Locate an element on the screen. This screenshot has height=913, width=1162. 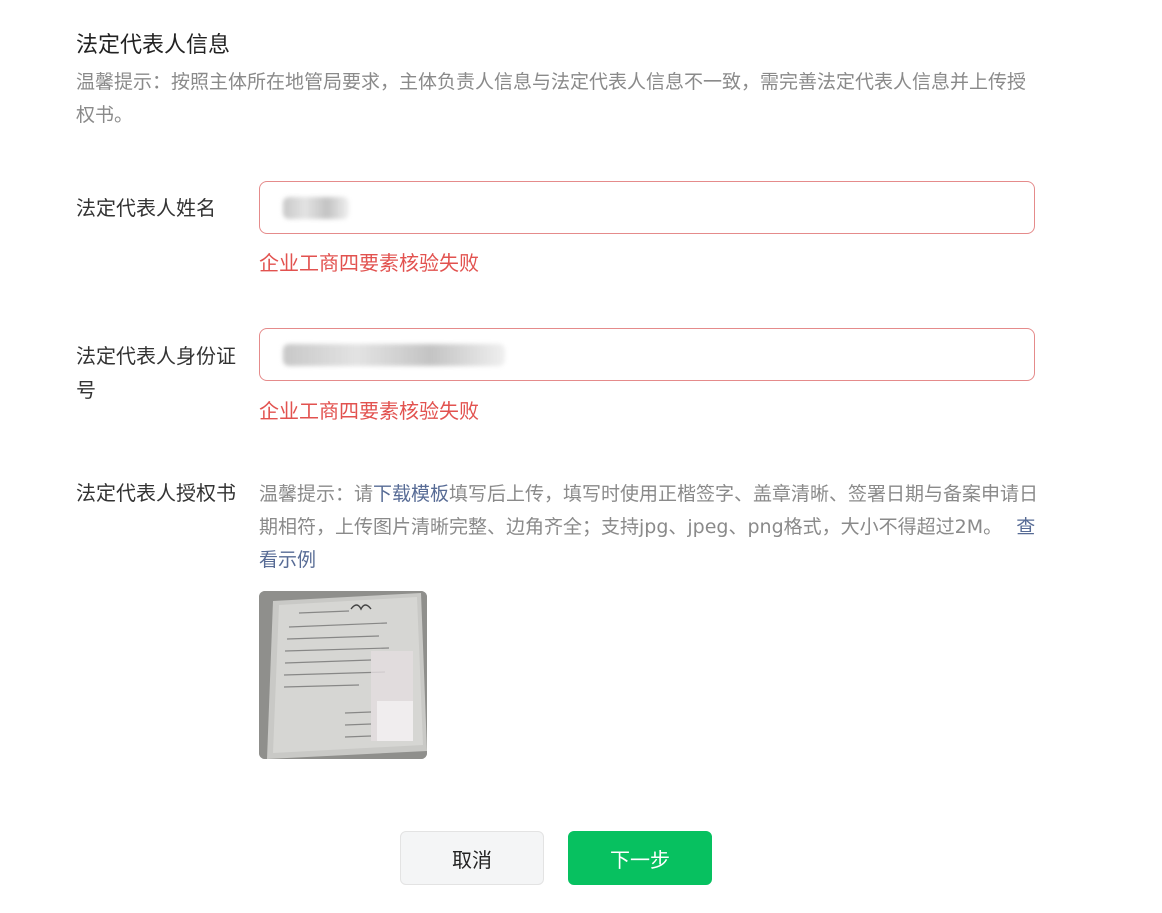
id-number-error: 企业工商四要素核验失败 is located at coordinates (369, 411).